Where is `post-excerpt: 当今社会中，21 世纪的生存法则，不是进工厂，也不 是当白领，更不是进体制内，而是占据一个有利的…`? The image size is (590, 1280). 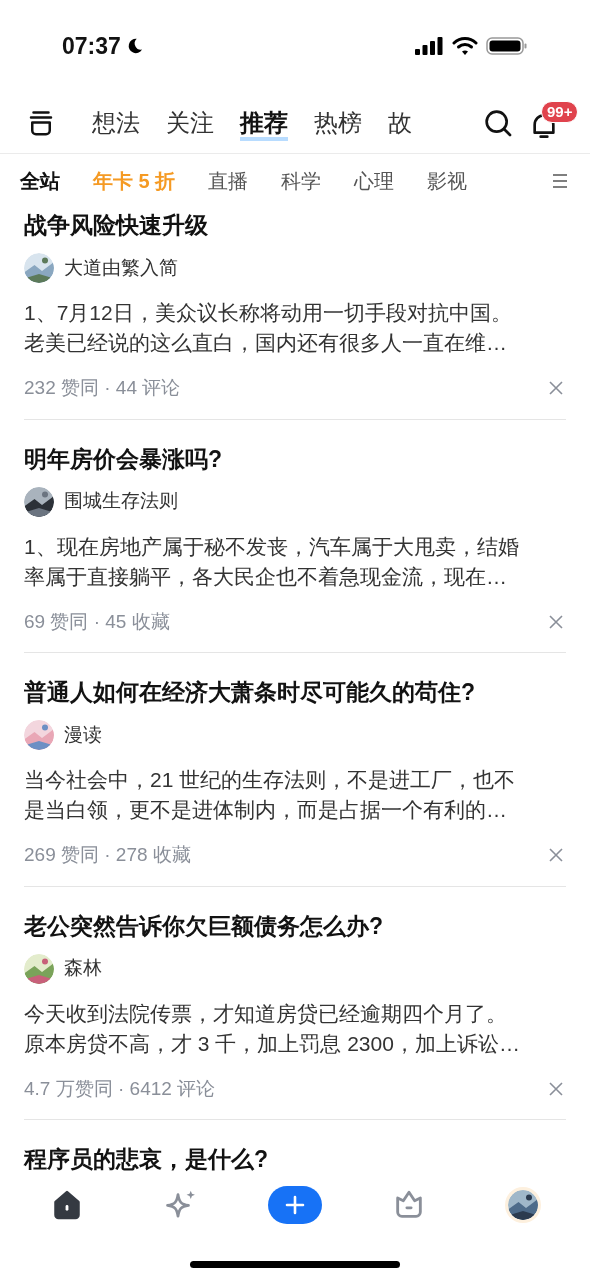
post-excerpt: 当今社会中，21 世纪的生存法则，不是进工厂，也不 是当白领，更不是进体制内，而是占据一个有利的… is located at coordinates (295, 795).